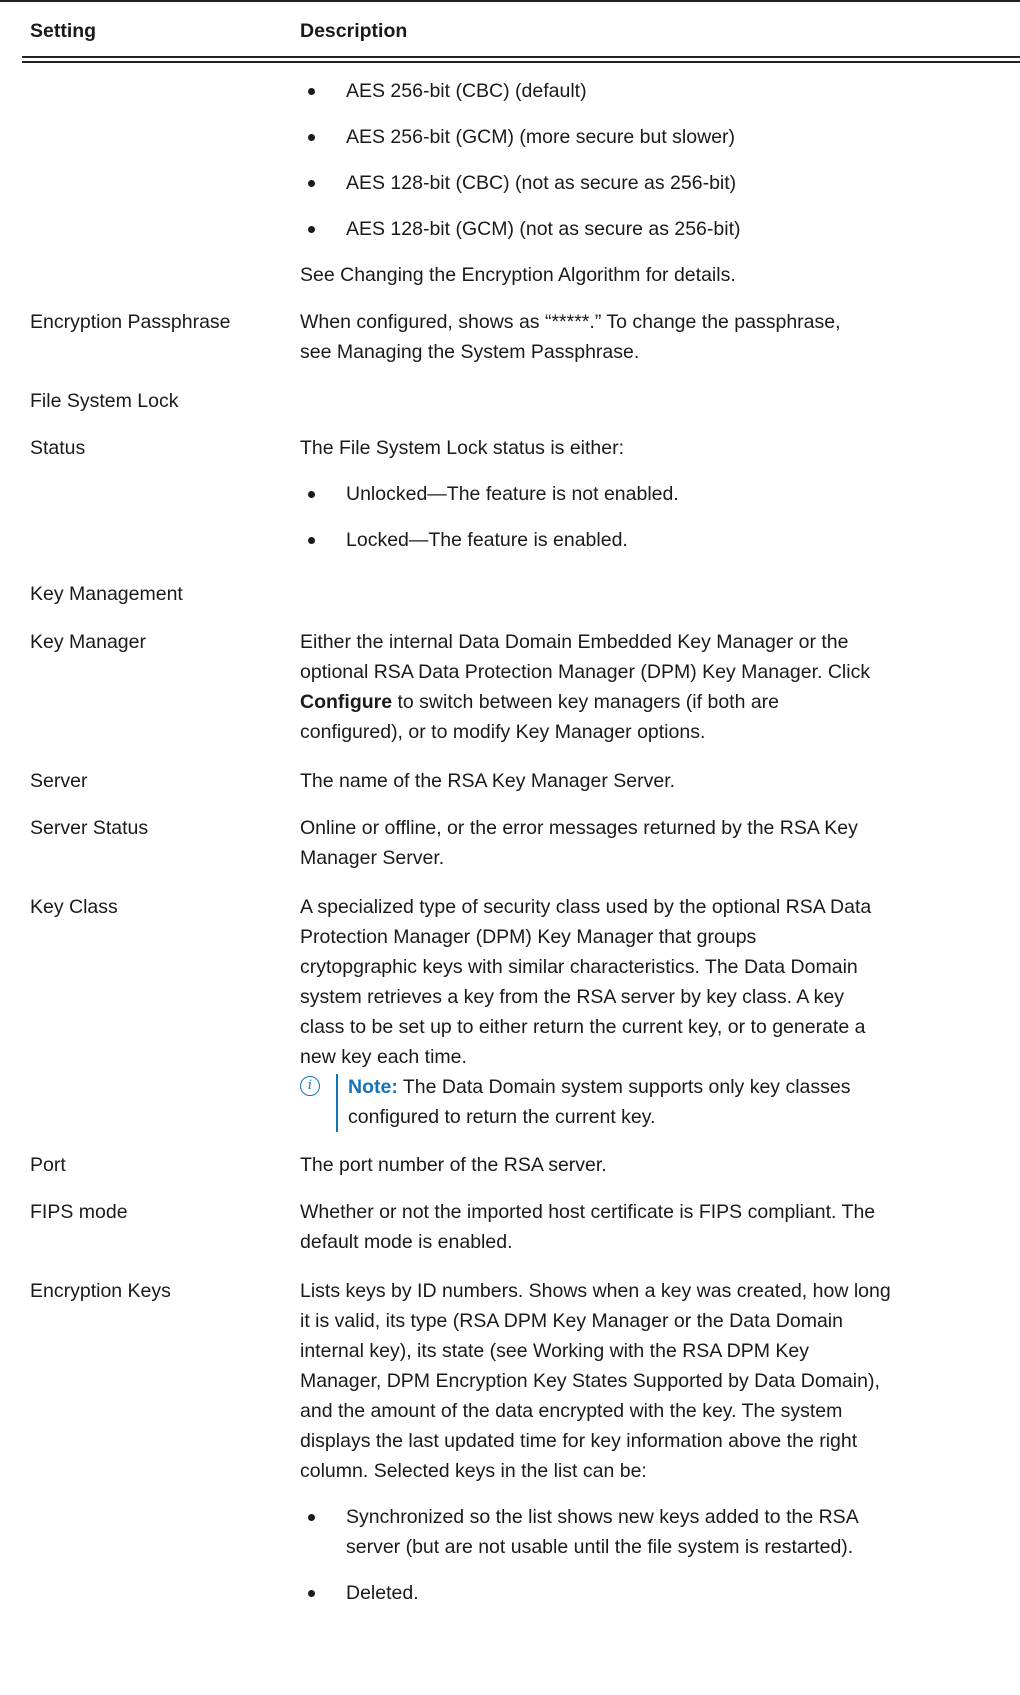  What do you see at coordinates (657, 1593) in the screenshot?
I see `list-item: Deleted.` at bounding box center [657, 1593].